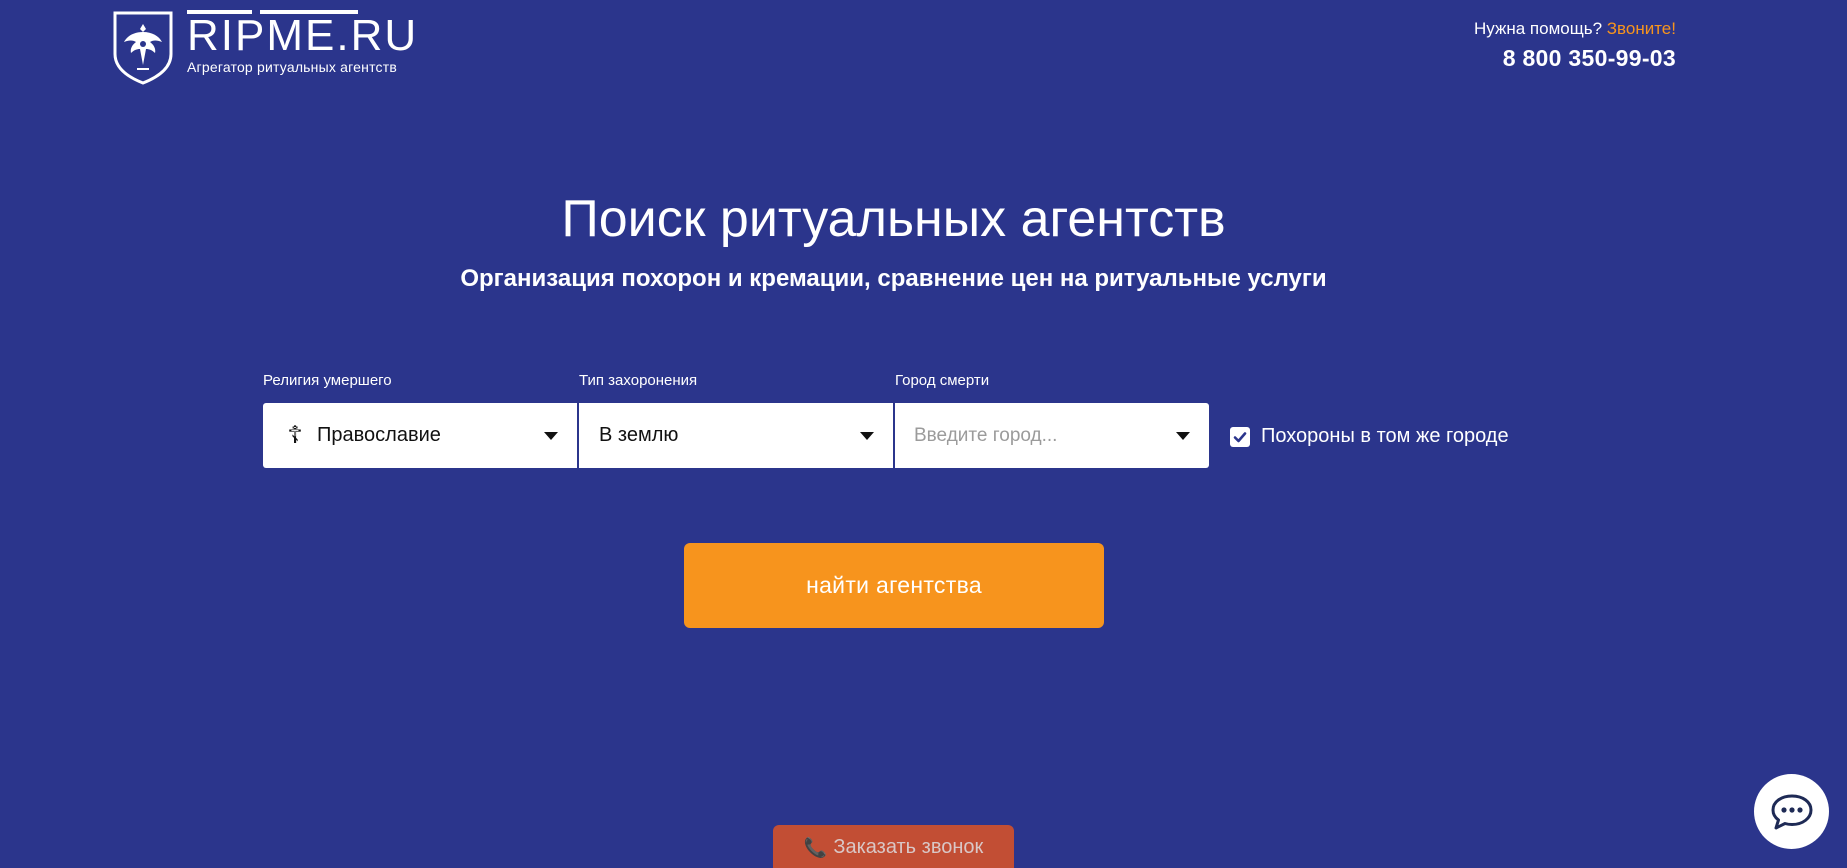  What do you see at coordinates (379, 435) in the screenshot?
I see `religion-value: Православие` at bounding box center [379, 435].